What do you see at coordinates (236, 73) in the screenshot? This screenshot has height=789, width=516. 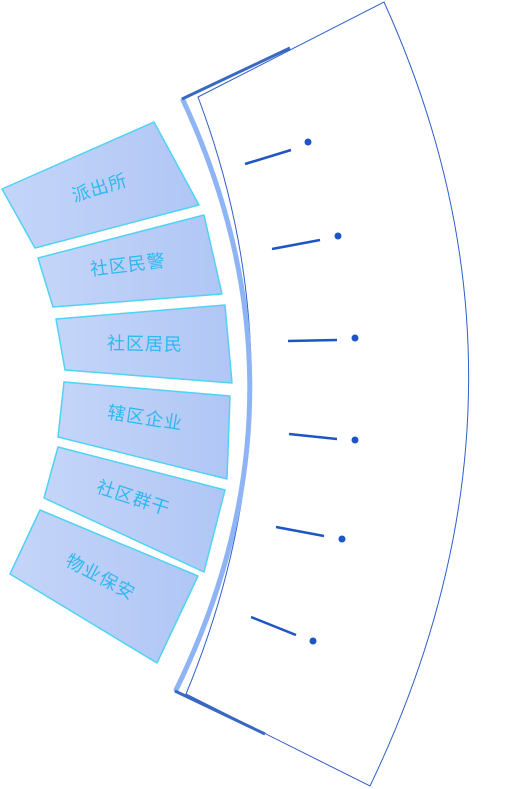 I see `corner-accent-top` at bounding box center [236, 73].